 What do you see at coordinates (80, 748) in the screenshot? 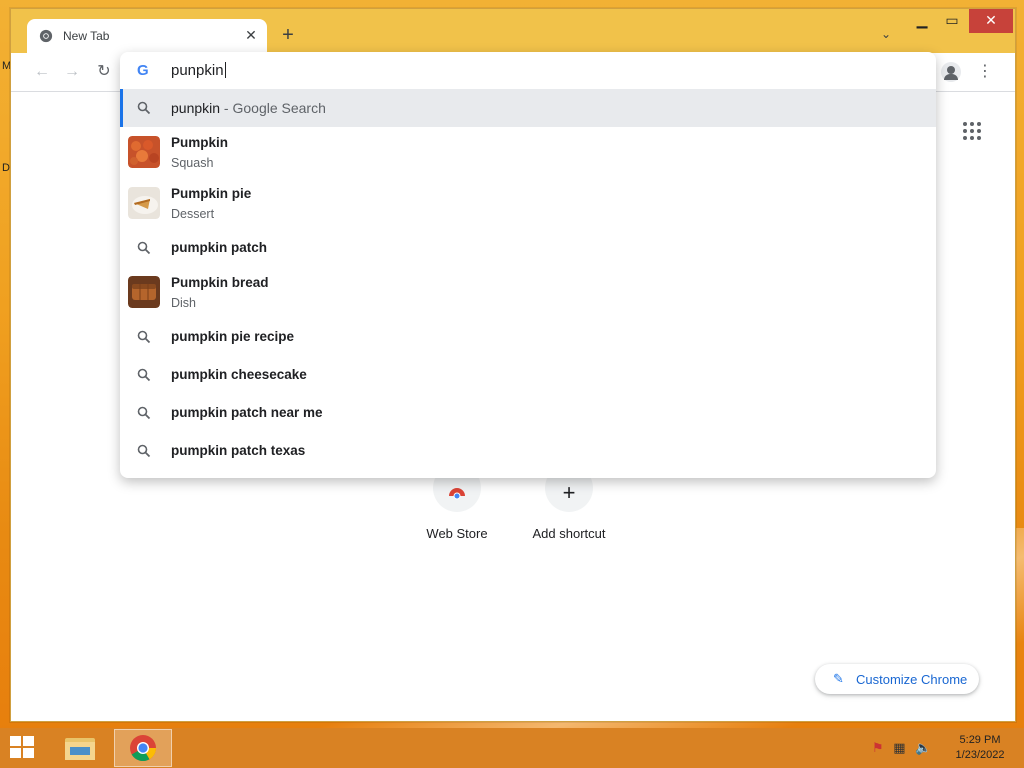
I see `file-explorer-icon` at bounding box center [80, 748].